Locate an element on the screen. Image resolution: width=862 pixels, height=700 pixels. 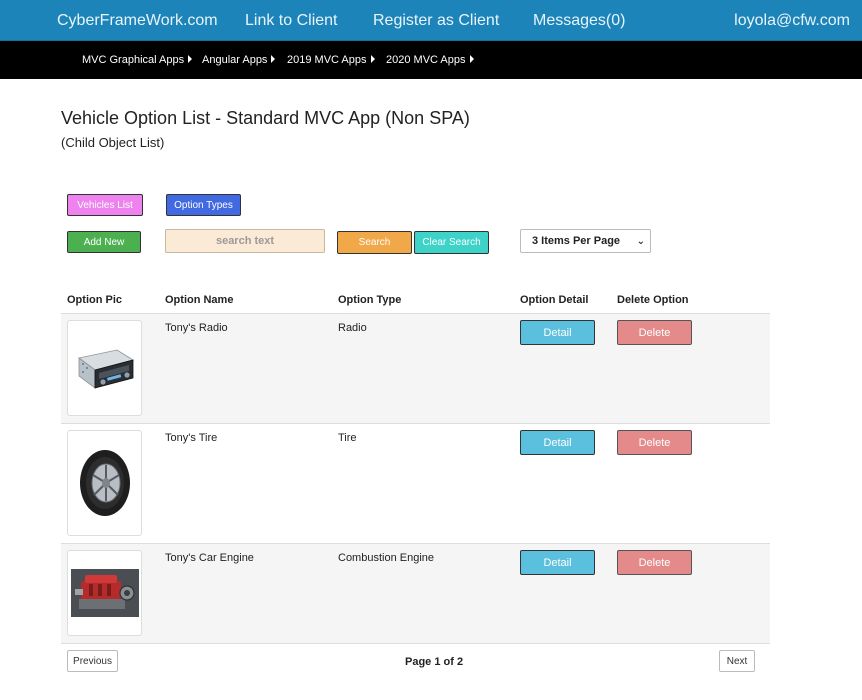
header-option-pic: Option Pic is located at coordinates (94, 300).